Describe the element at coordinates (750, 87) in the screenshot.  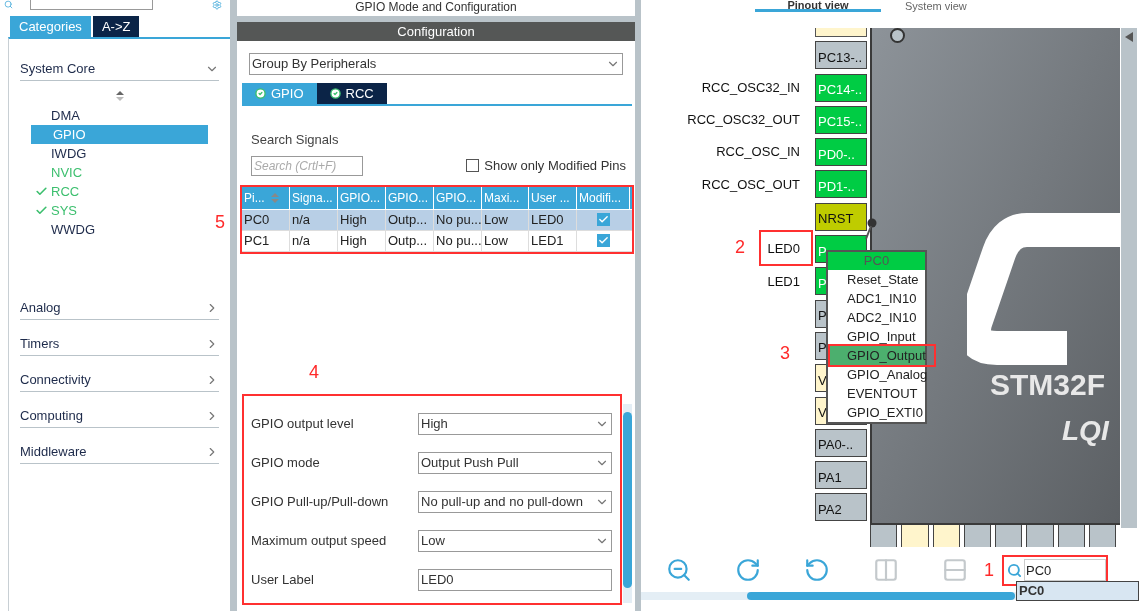
I see `pin-signal-label: RCC_OSC32_IN` at that location.